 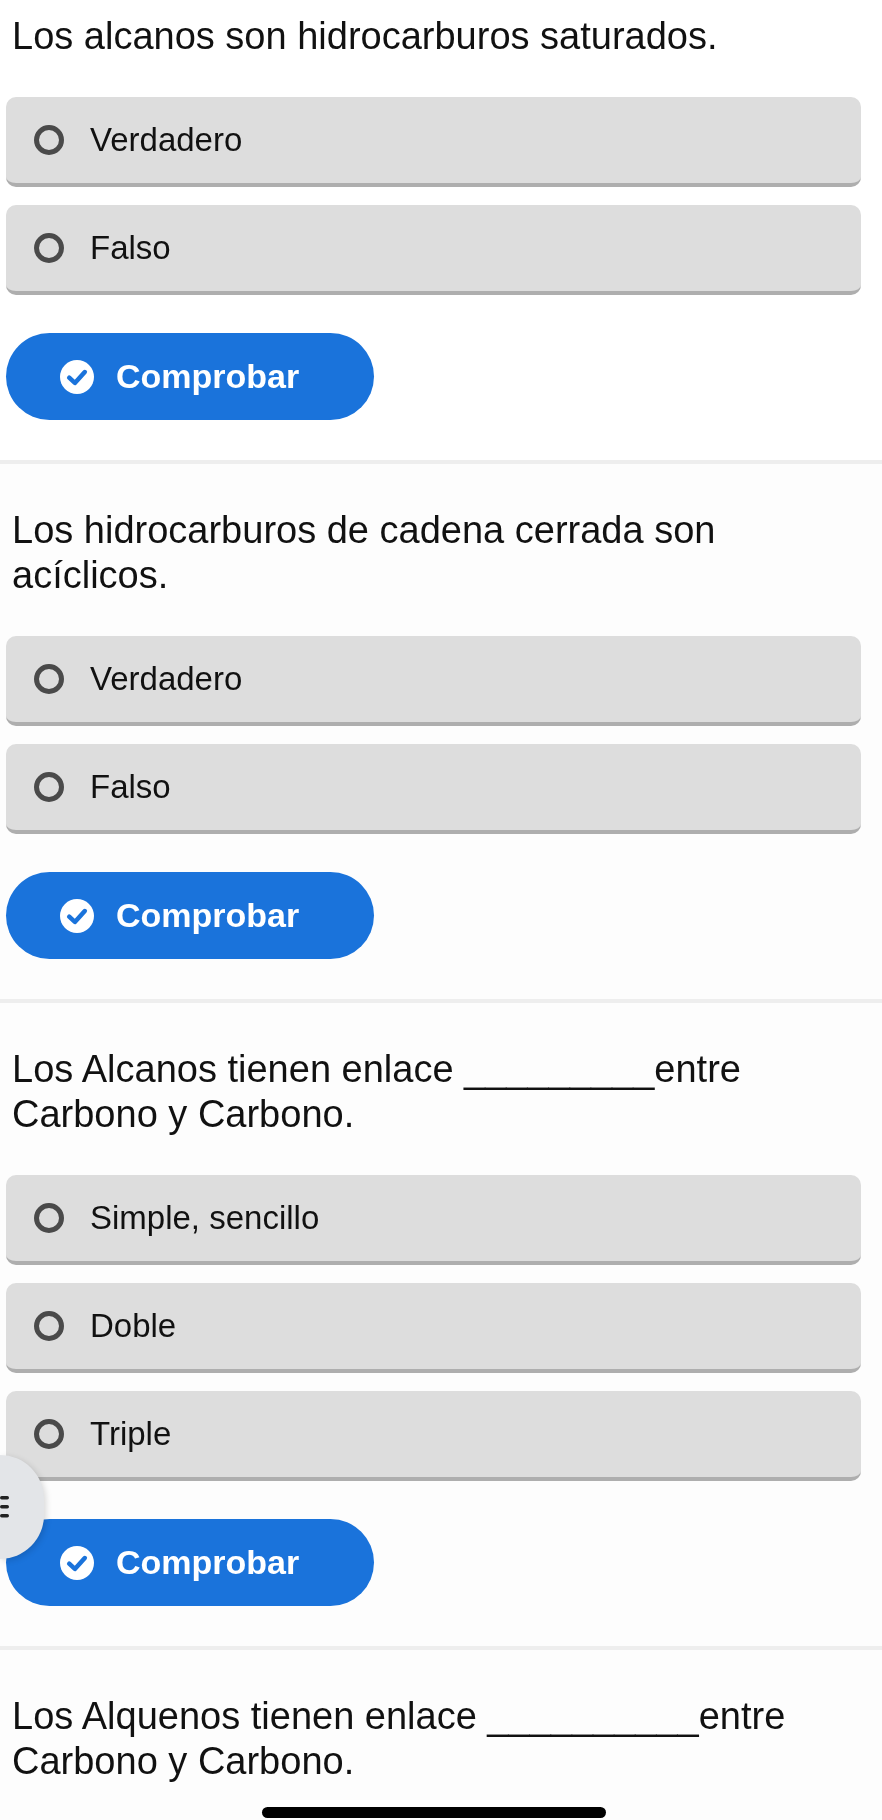 I want to click on answer-option: Simple, sencillo, so click(x=433, y=1220).